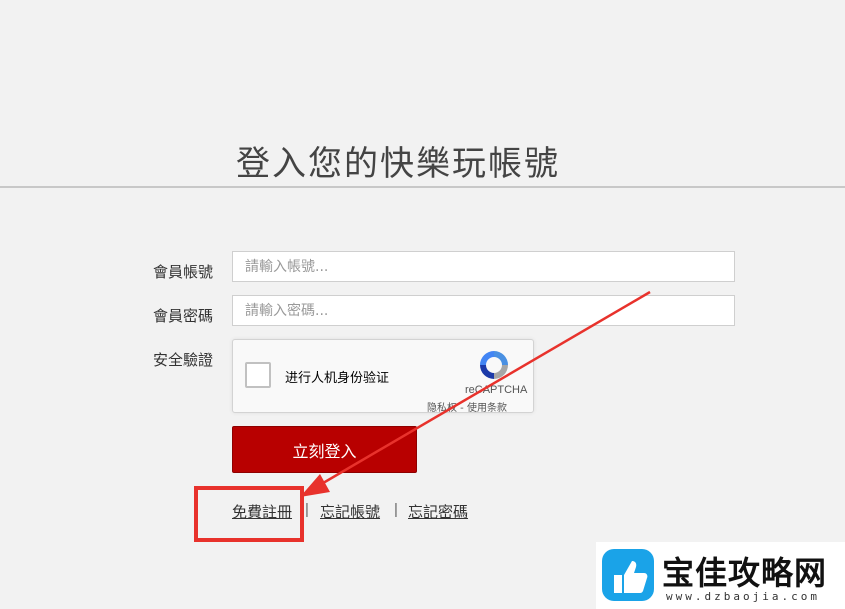 The width and height of the screenshot is (845, 609). I want to click on recaptcha-widget: 进行人机身份验证 reCAPTCHA 隐私权 - 使用条款, so click(383, 376).